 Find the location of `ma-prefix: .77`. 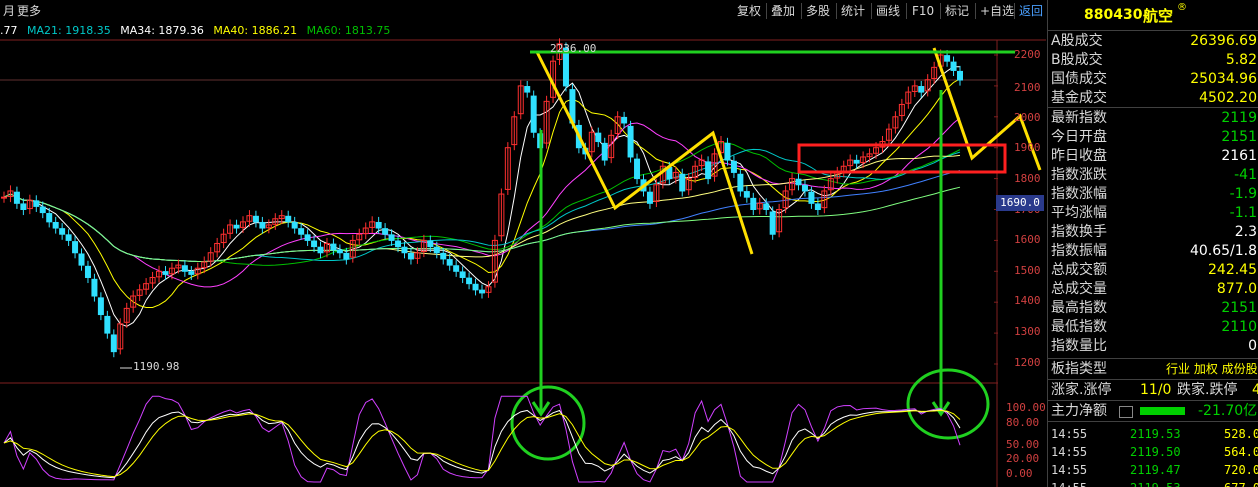

ma-prefix: .77 is located at coordinates (9, 30).